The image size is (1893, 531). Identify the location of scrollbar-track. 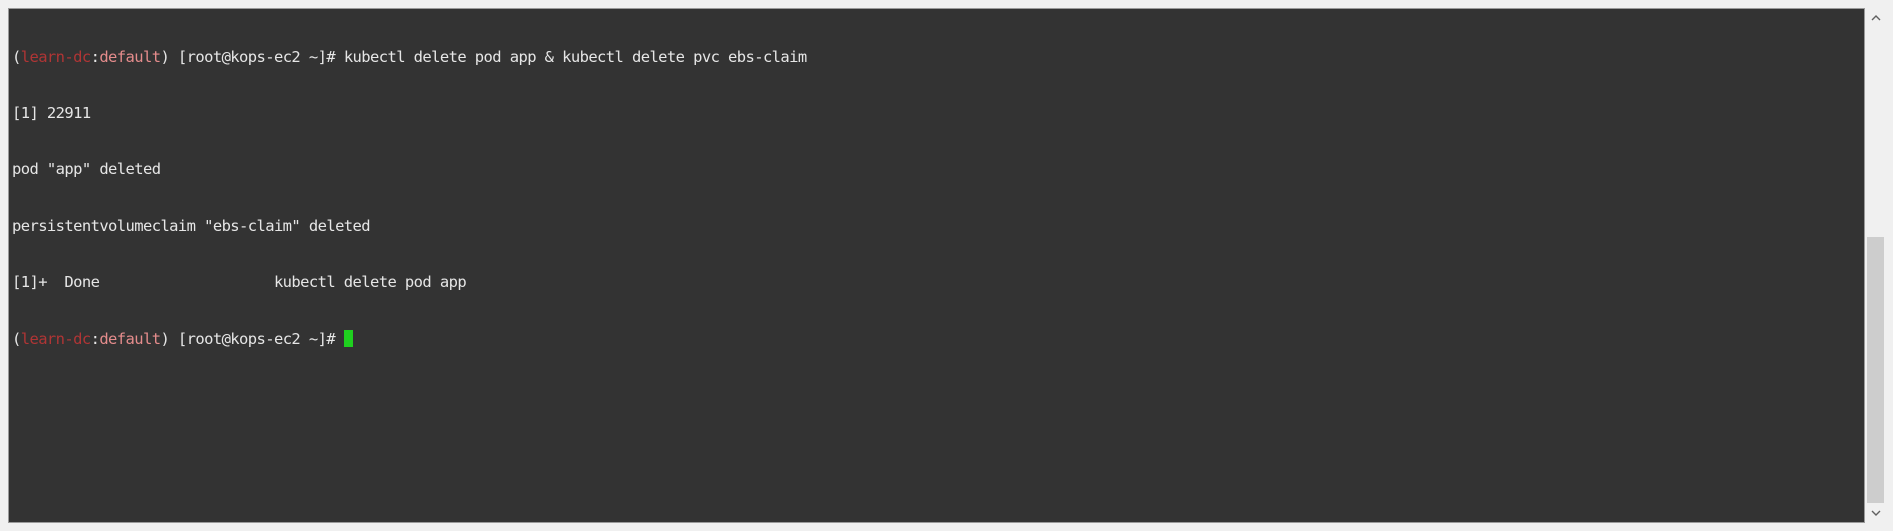
(1875, 265).